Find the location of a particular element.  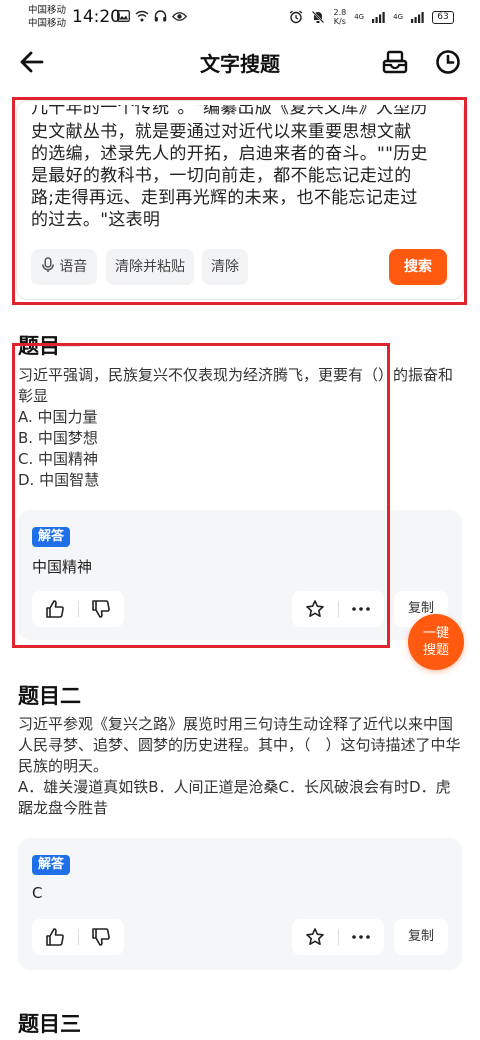

clock-icon is located at coordinates (448, 62).